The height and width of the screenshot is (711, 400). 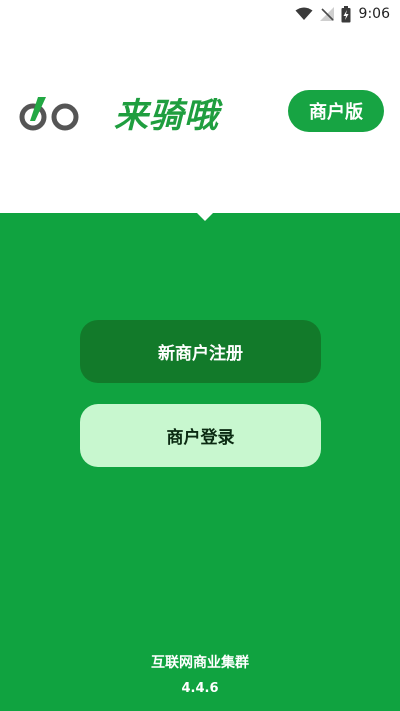 What do you see at coordinates (326, 14) in the screenshot?
I see `signal-off-icon` at bounding box center [326, 14].